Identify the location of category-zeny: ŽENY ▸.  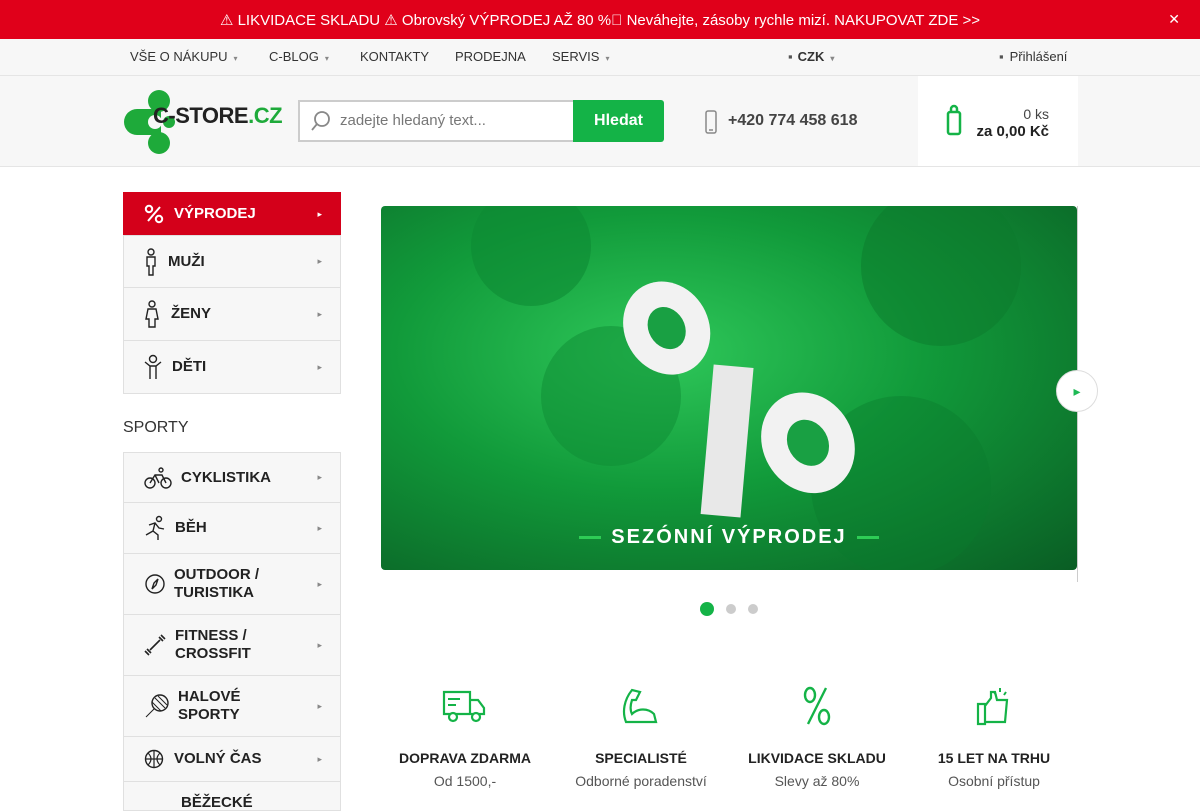
(232, 314).